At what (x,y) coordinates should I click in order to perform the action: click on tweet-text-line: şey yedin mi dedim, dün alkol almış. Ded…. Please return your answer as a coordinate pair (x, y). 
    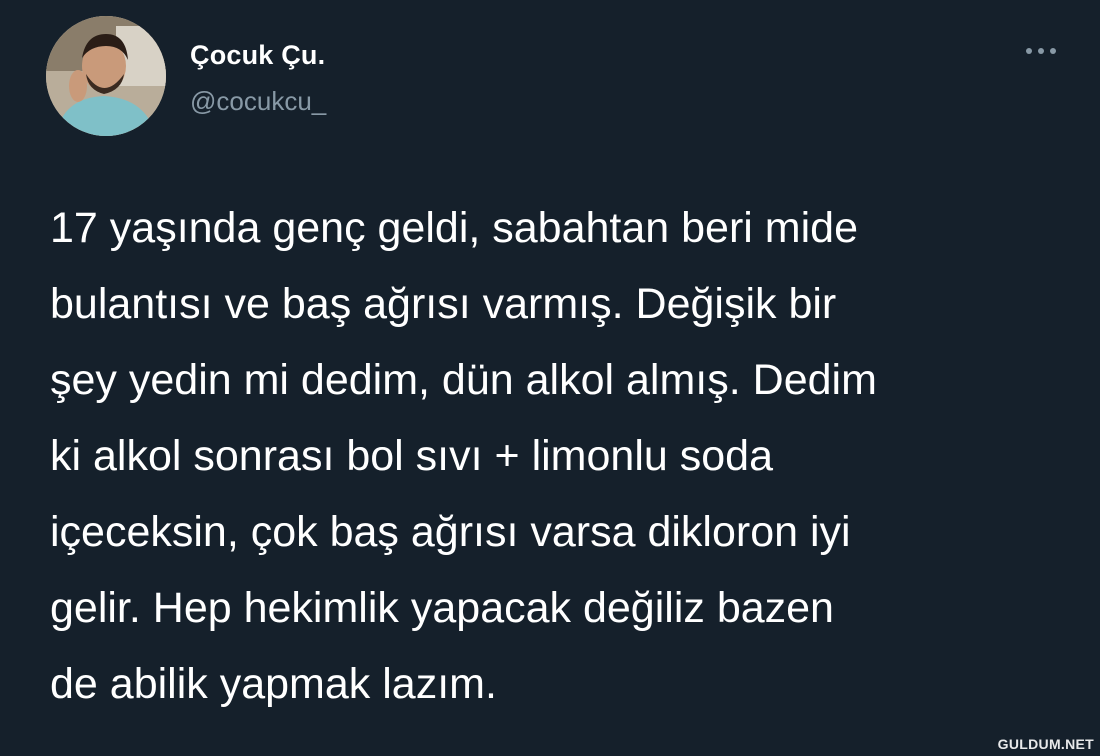
    Looking at the image, I should click on (463, 380).